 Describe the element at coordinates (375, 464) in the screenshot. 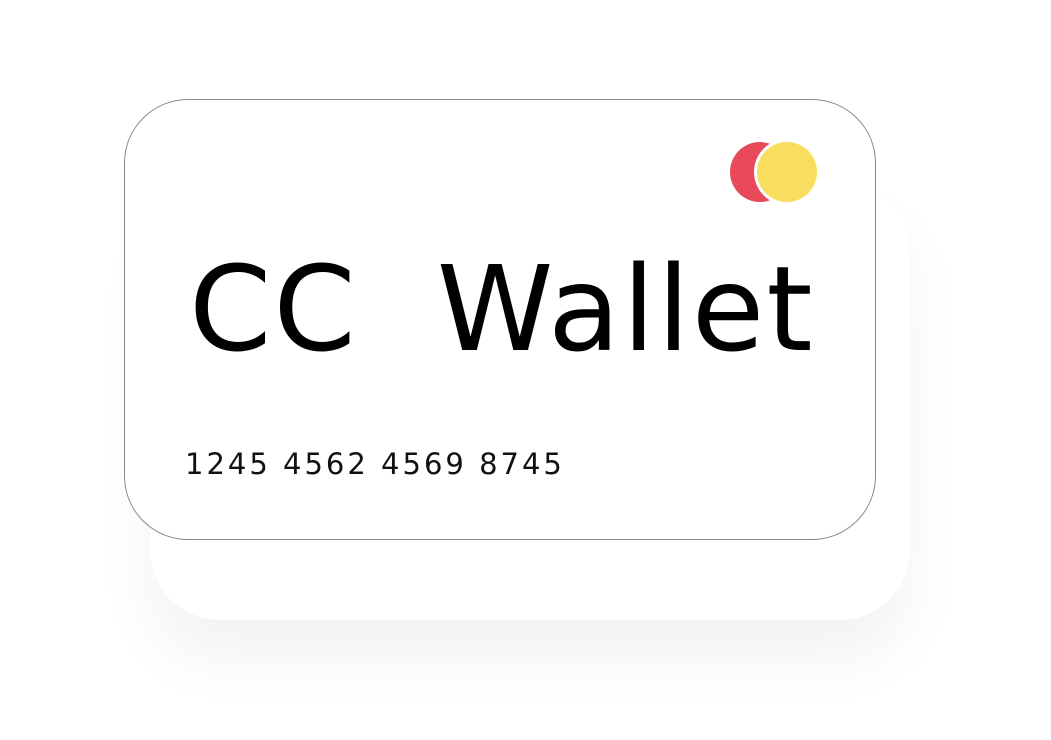

I see `card-number: 1245 4562 4569 8745` at that location.